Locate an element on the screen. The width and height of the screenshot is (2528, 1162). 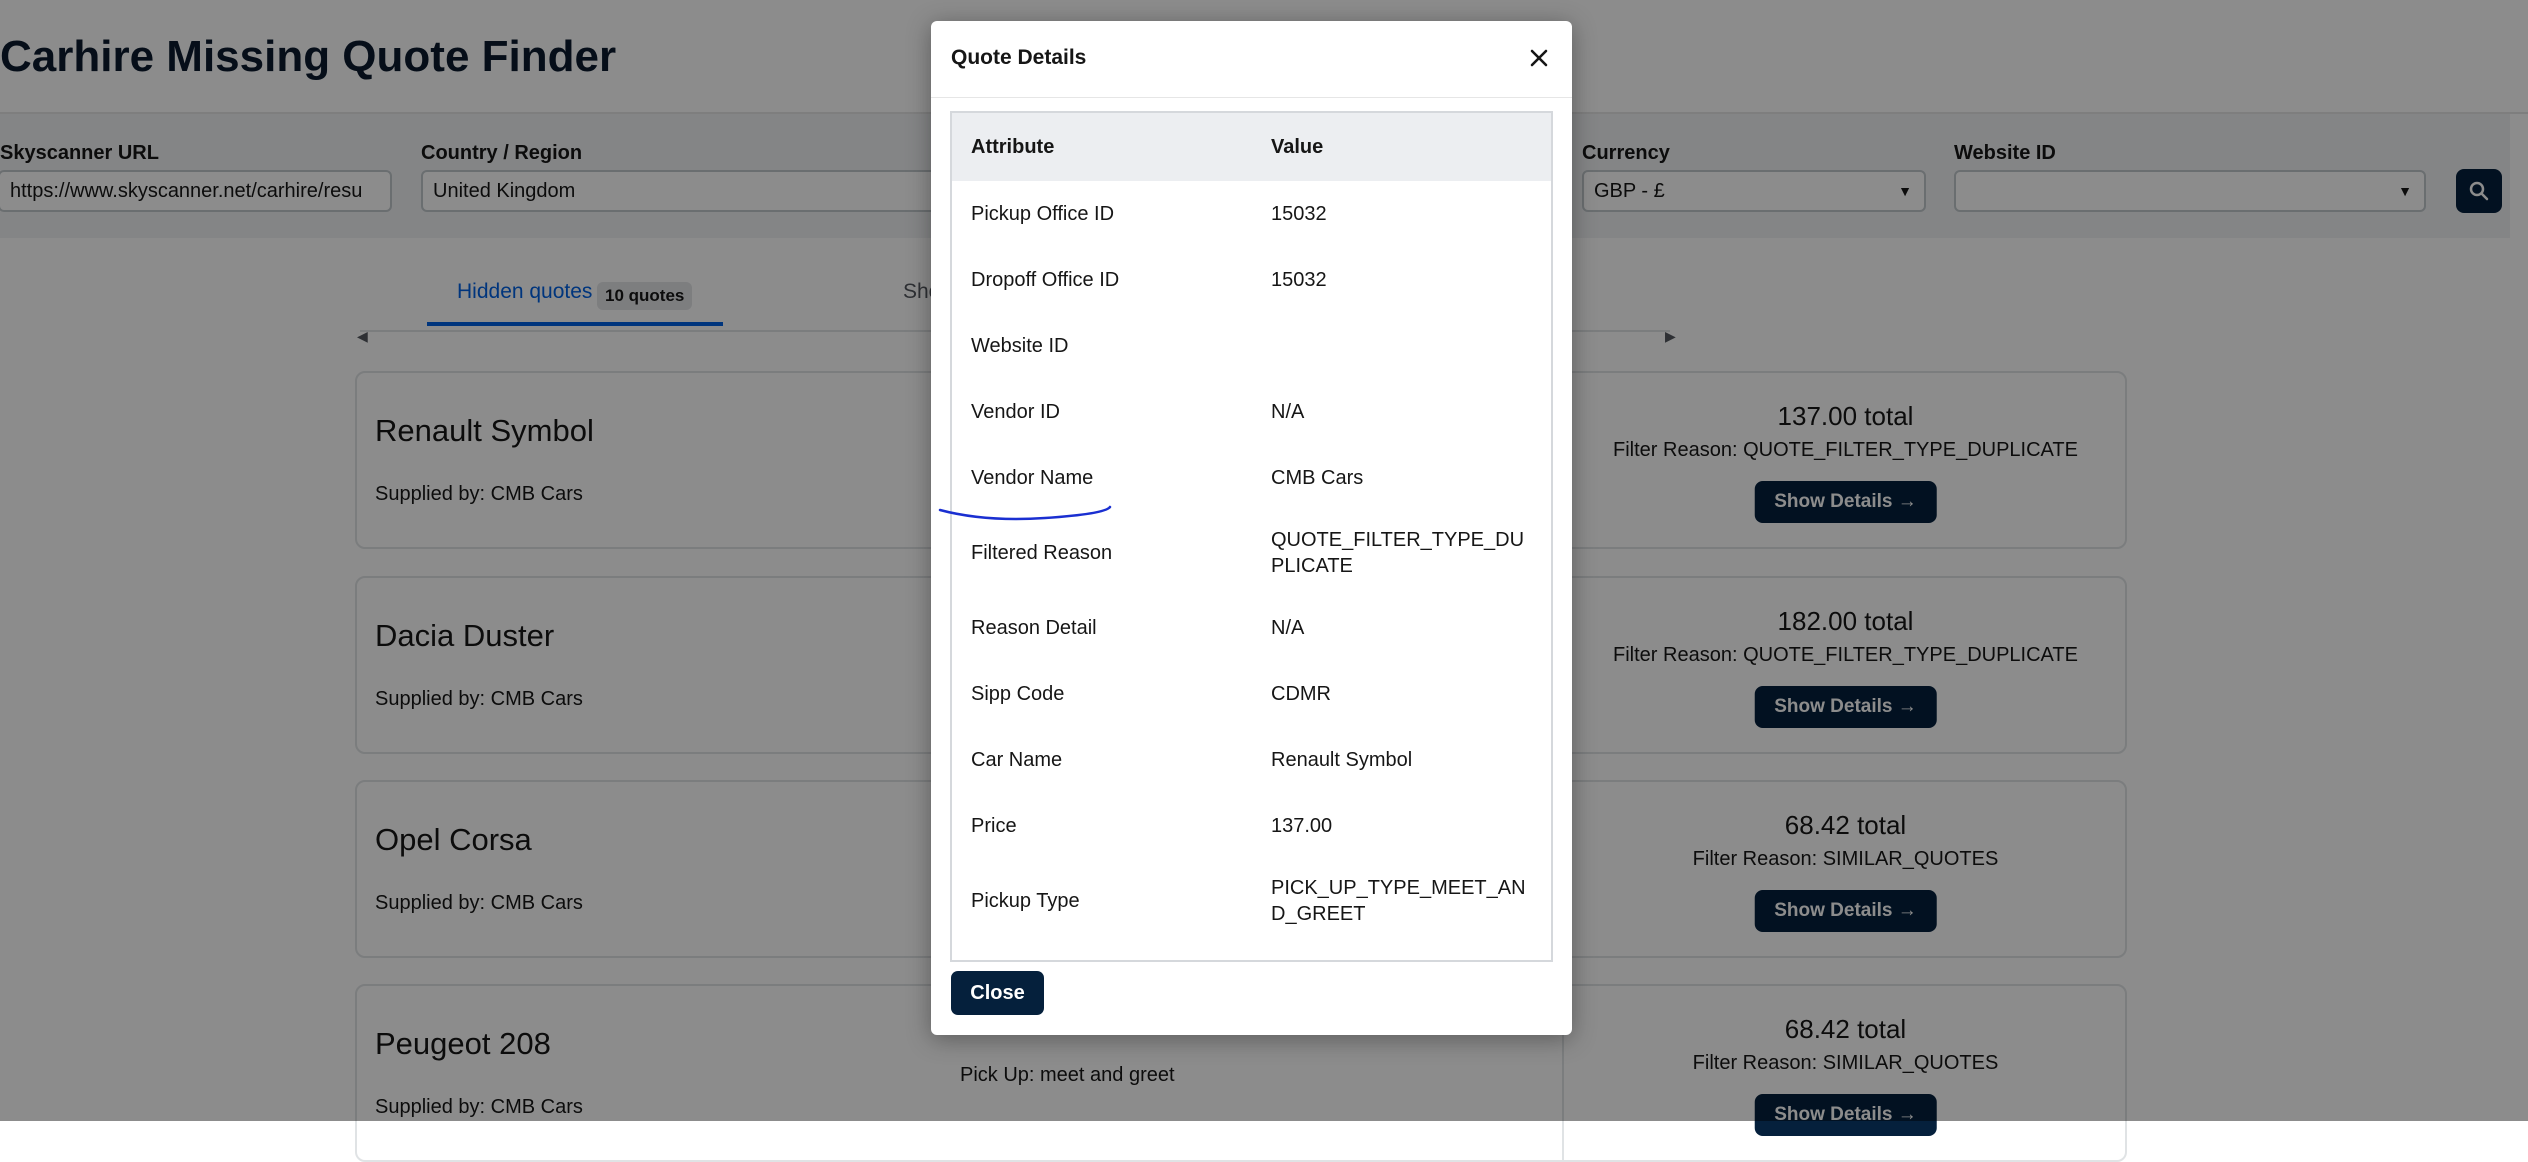
attribute-cell: Price is located at coordinates (994, 826).